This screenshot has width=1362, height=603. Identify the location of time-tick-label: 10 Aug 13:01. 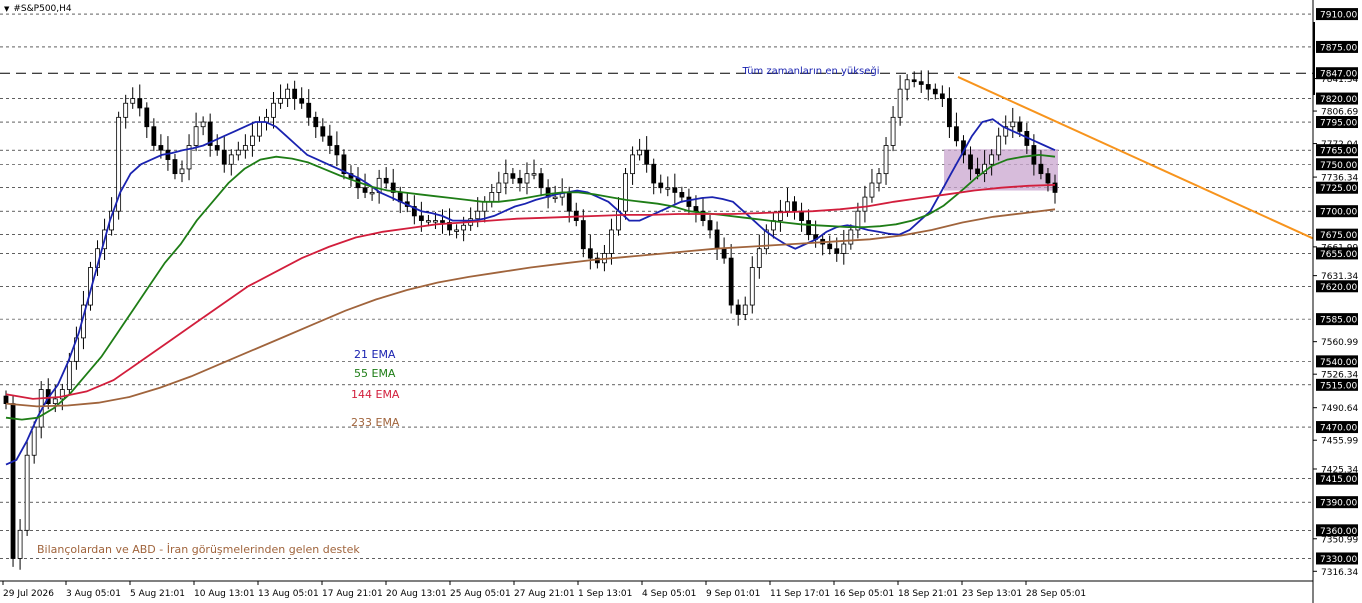
(224, 594).